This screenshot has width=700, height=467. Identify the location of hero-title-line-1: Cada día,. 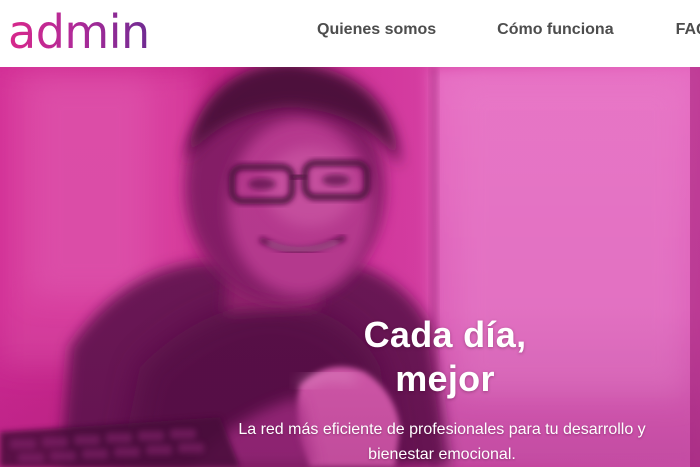
(445, 334).